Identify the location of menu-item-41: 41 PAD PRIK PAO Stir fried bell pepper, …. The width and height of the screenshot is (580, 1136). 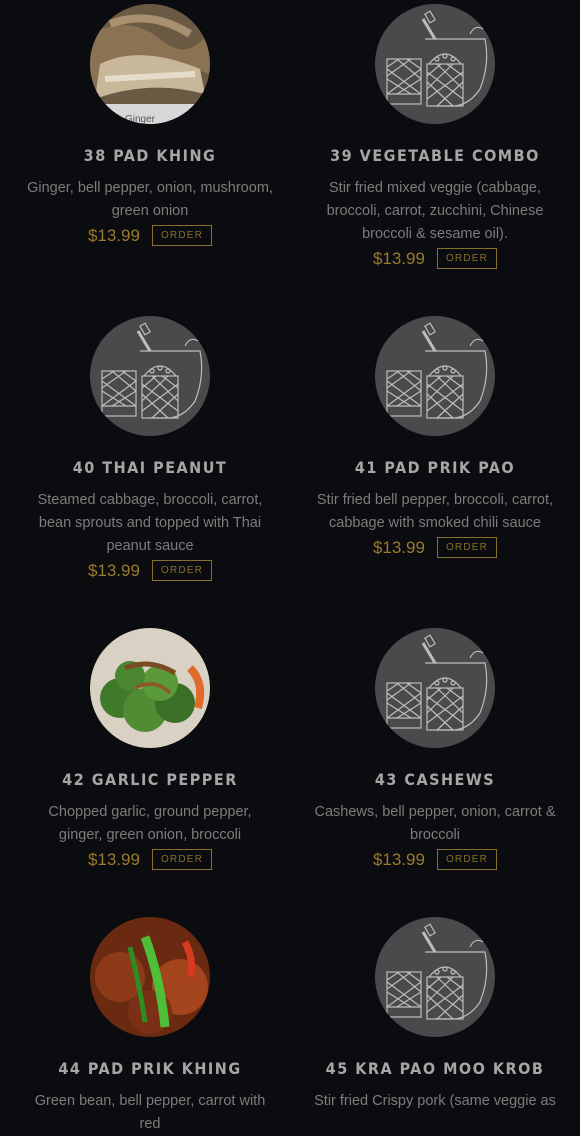
(435, 437).